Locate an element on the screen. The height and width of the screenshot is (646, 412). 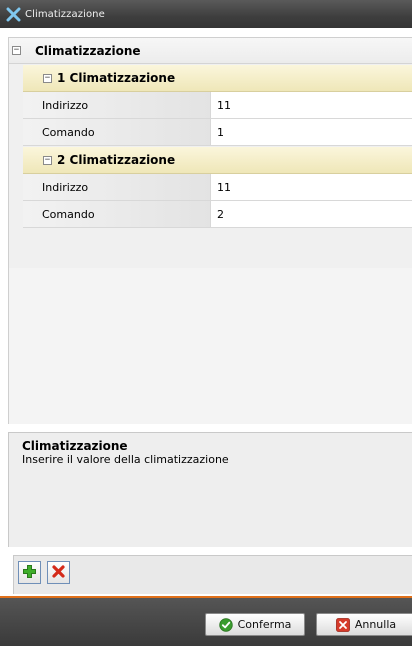
category-row-2: − 2 Climatizzazione is located at coordinates (217, 160).